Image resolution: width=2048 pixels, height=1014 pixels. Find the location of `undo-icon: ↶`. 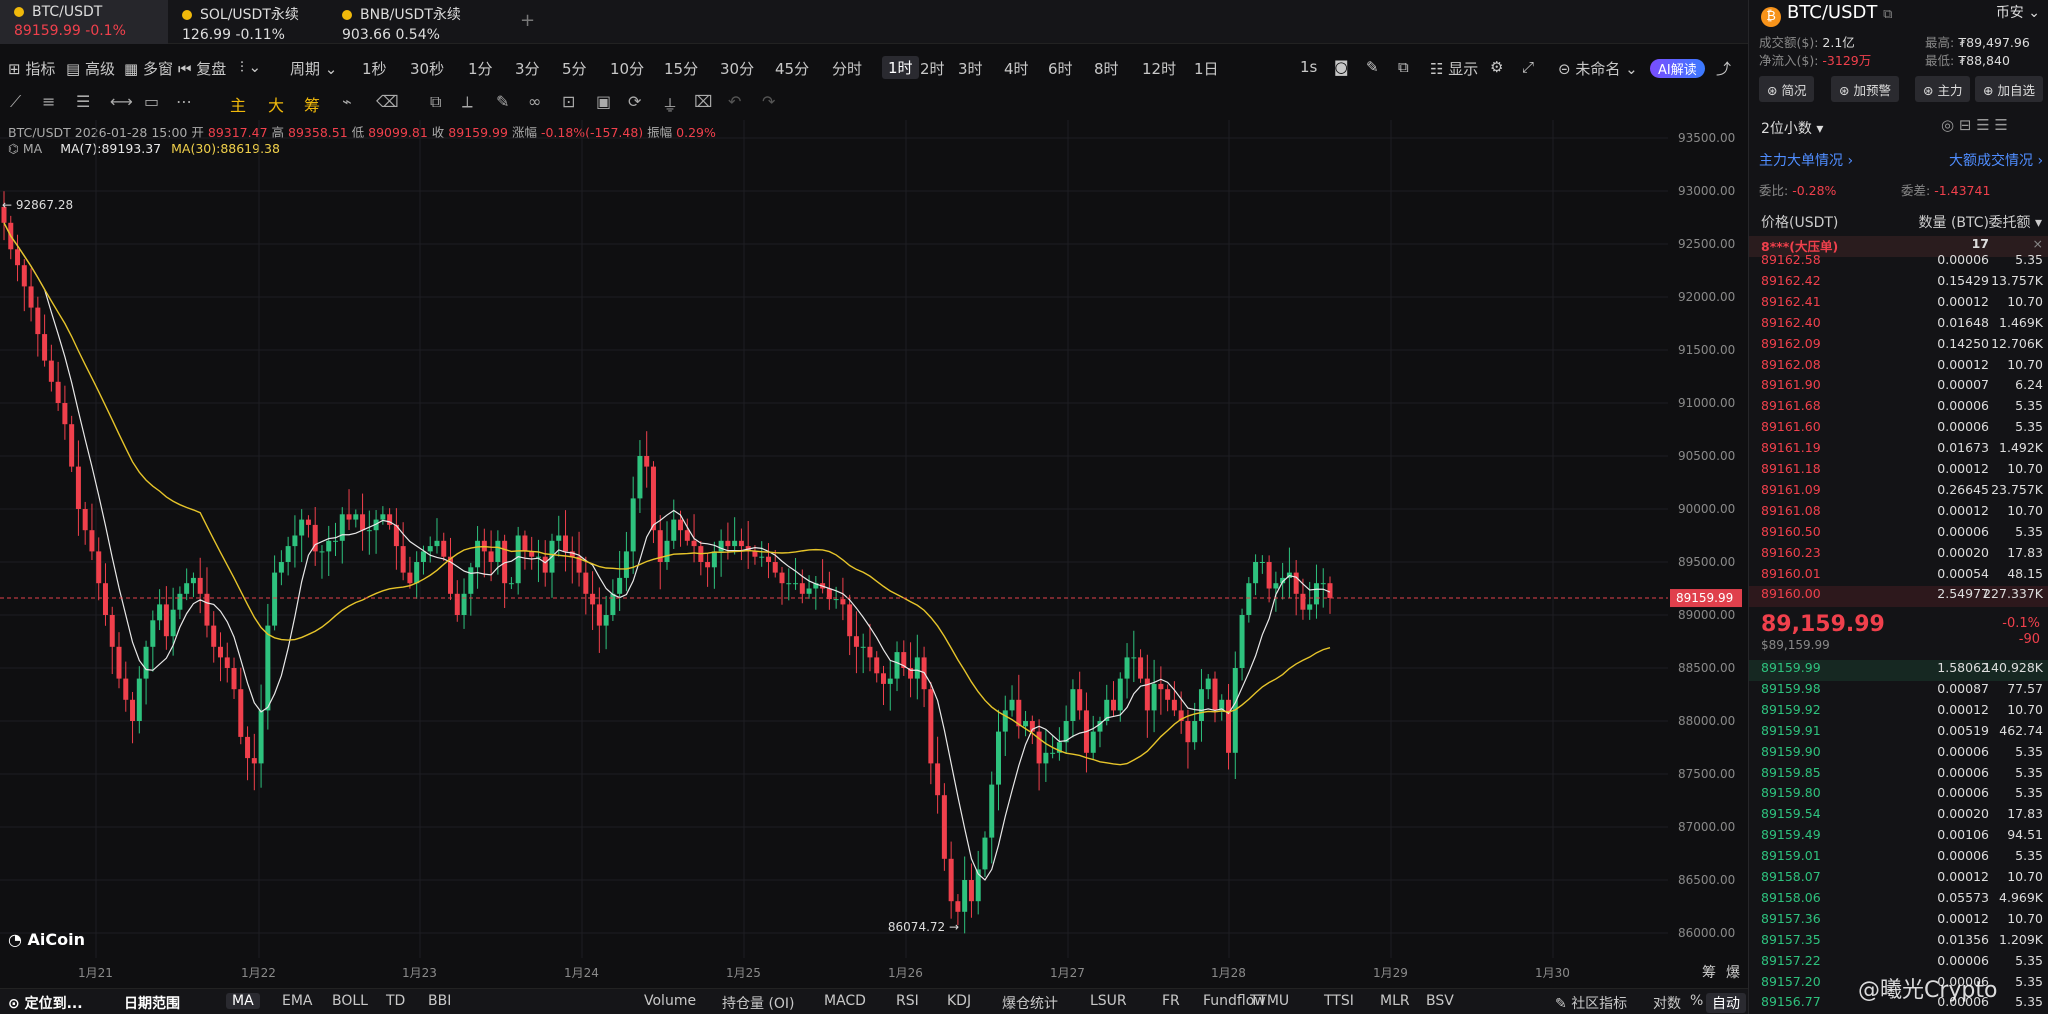

undo-icon: ↶ is located at coordinates (734, 101).